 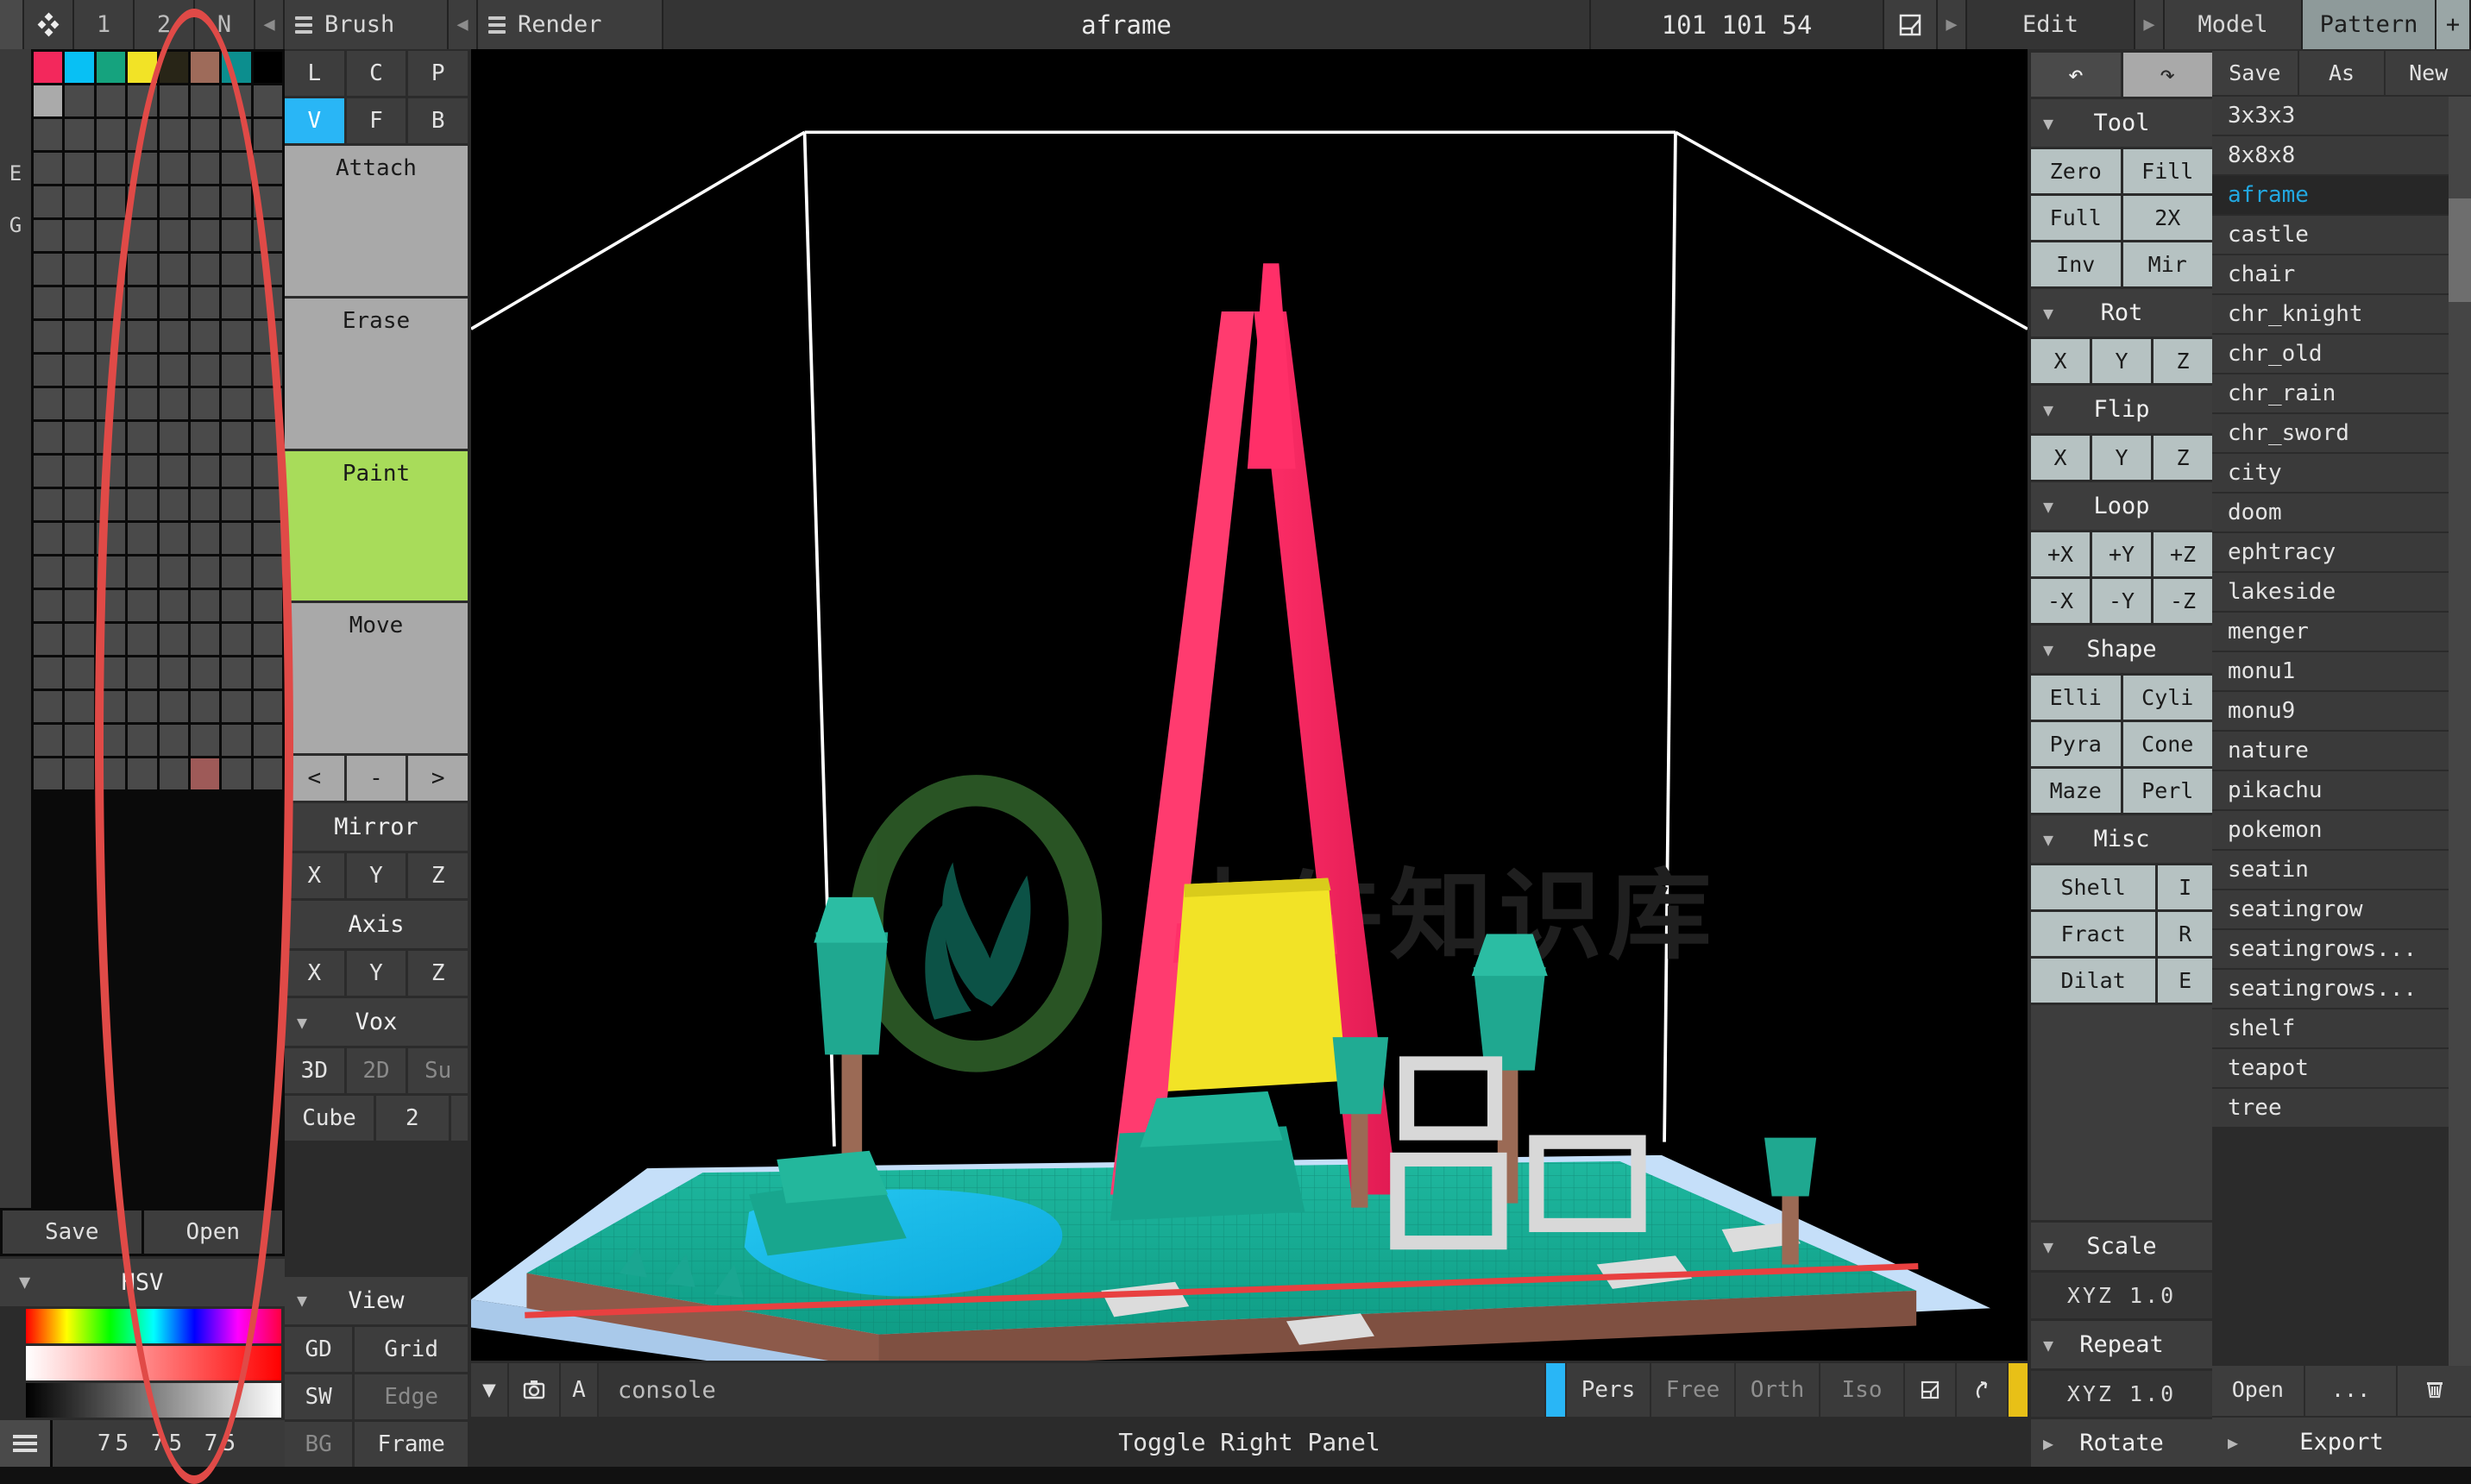 I want to click on mirror-axis-z: Z, so click(x=438, y=876).